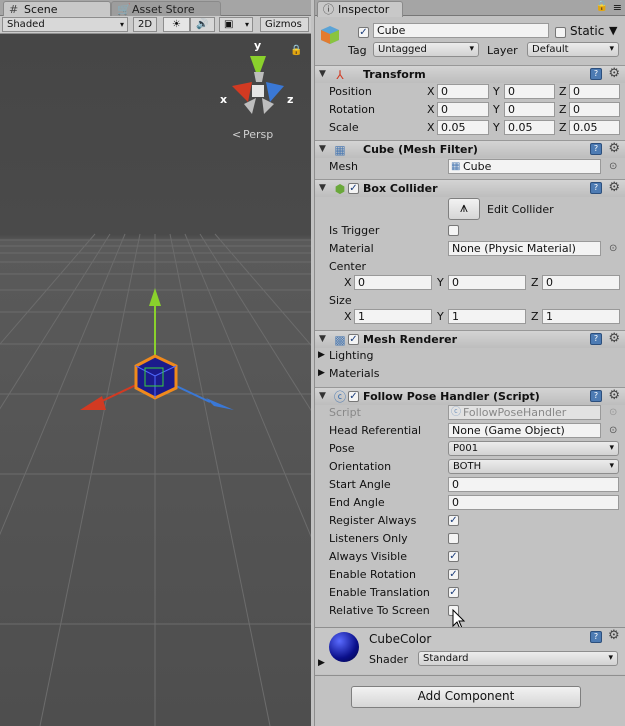 This screenshot has width=625, height=726. I want to click on box-collider-header: ▼ ⬢ ✓ Box Collider ? ⚙, so click(470, 188).